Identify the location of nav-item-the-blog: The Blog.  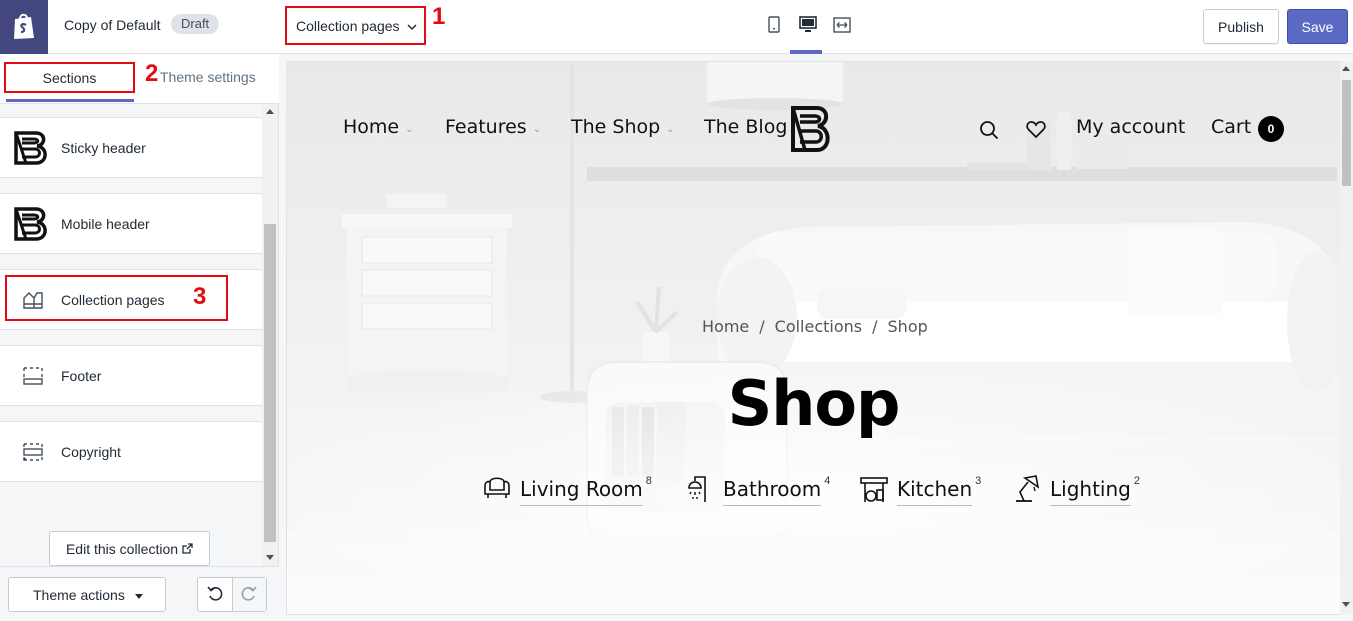
(745, 127).